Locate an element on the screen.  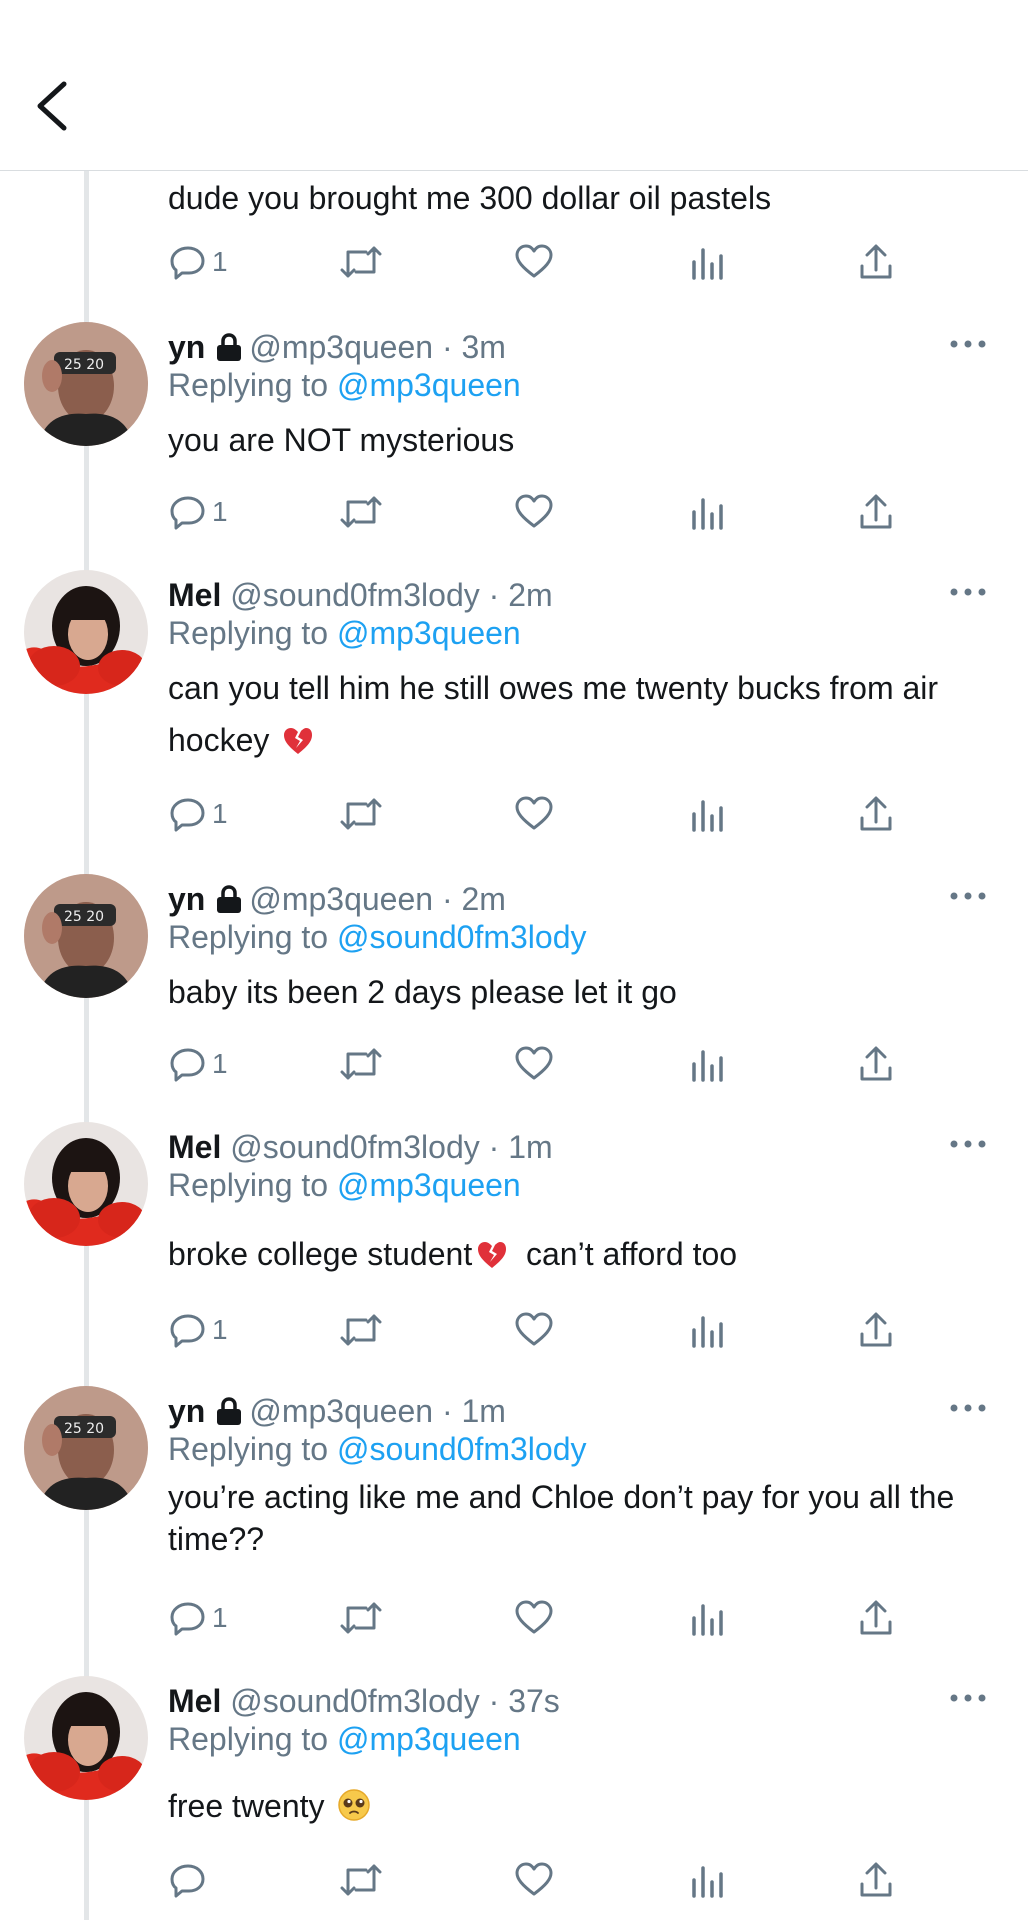
tweet-header: yn @mp3queen · 3m is located at coordinates (337, 347).